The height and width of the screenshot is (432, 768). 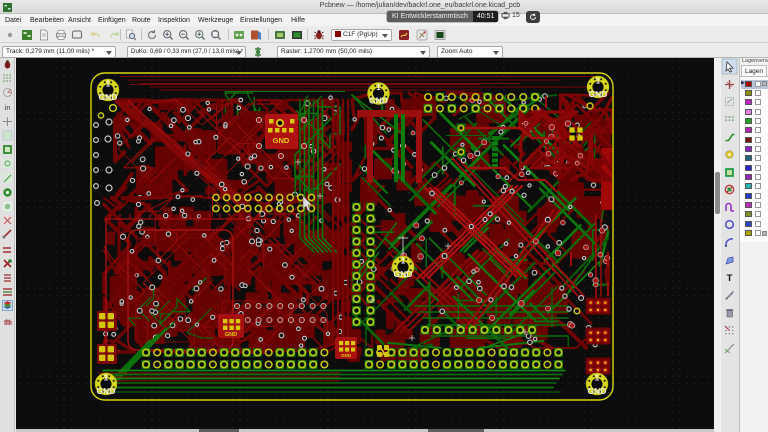 I want to click on svg-text: in, so click(x=7, y=108).